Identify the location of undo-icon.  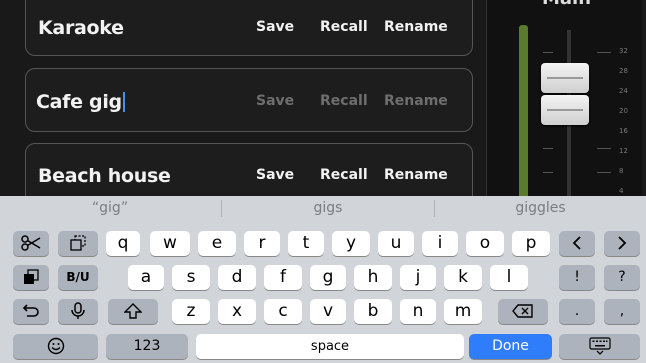
(30, 310).